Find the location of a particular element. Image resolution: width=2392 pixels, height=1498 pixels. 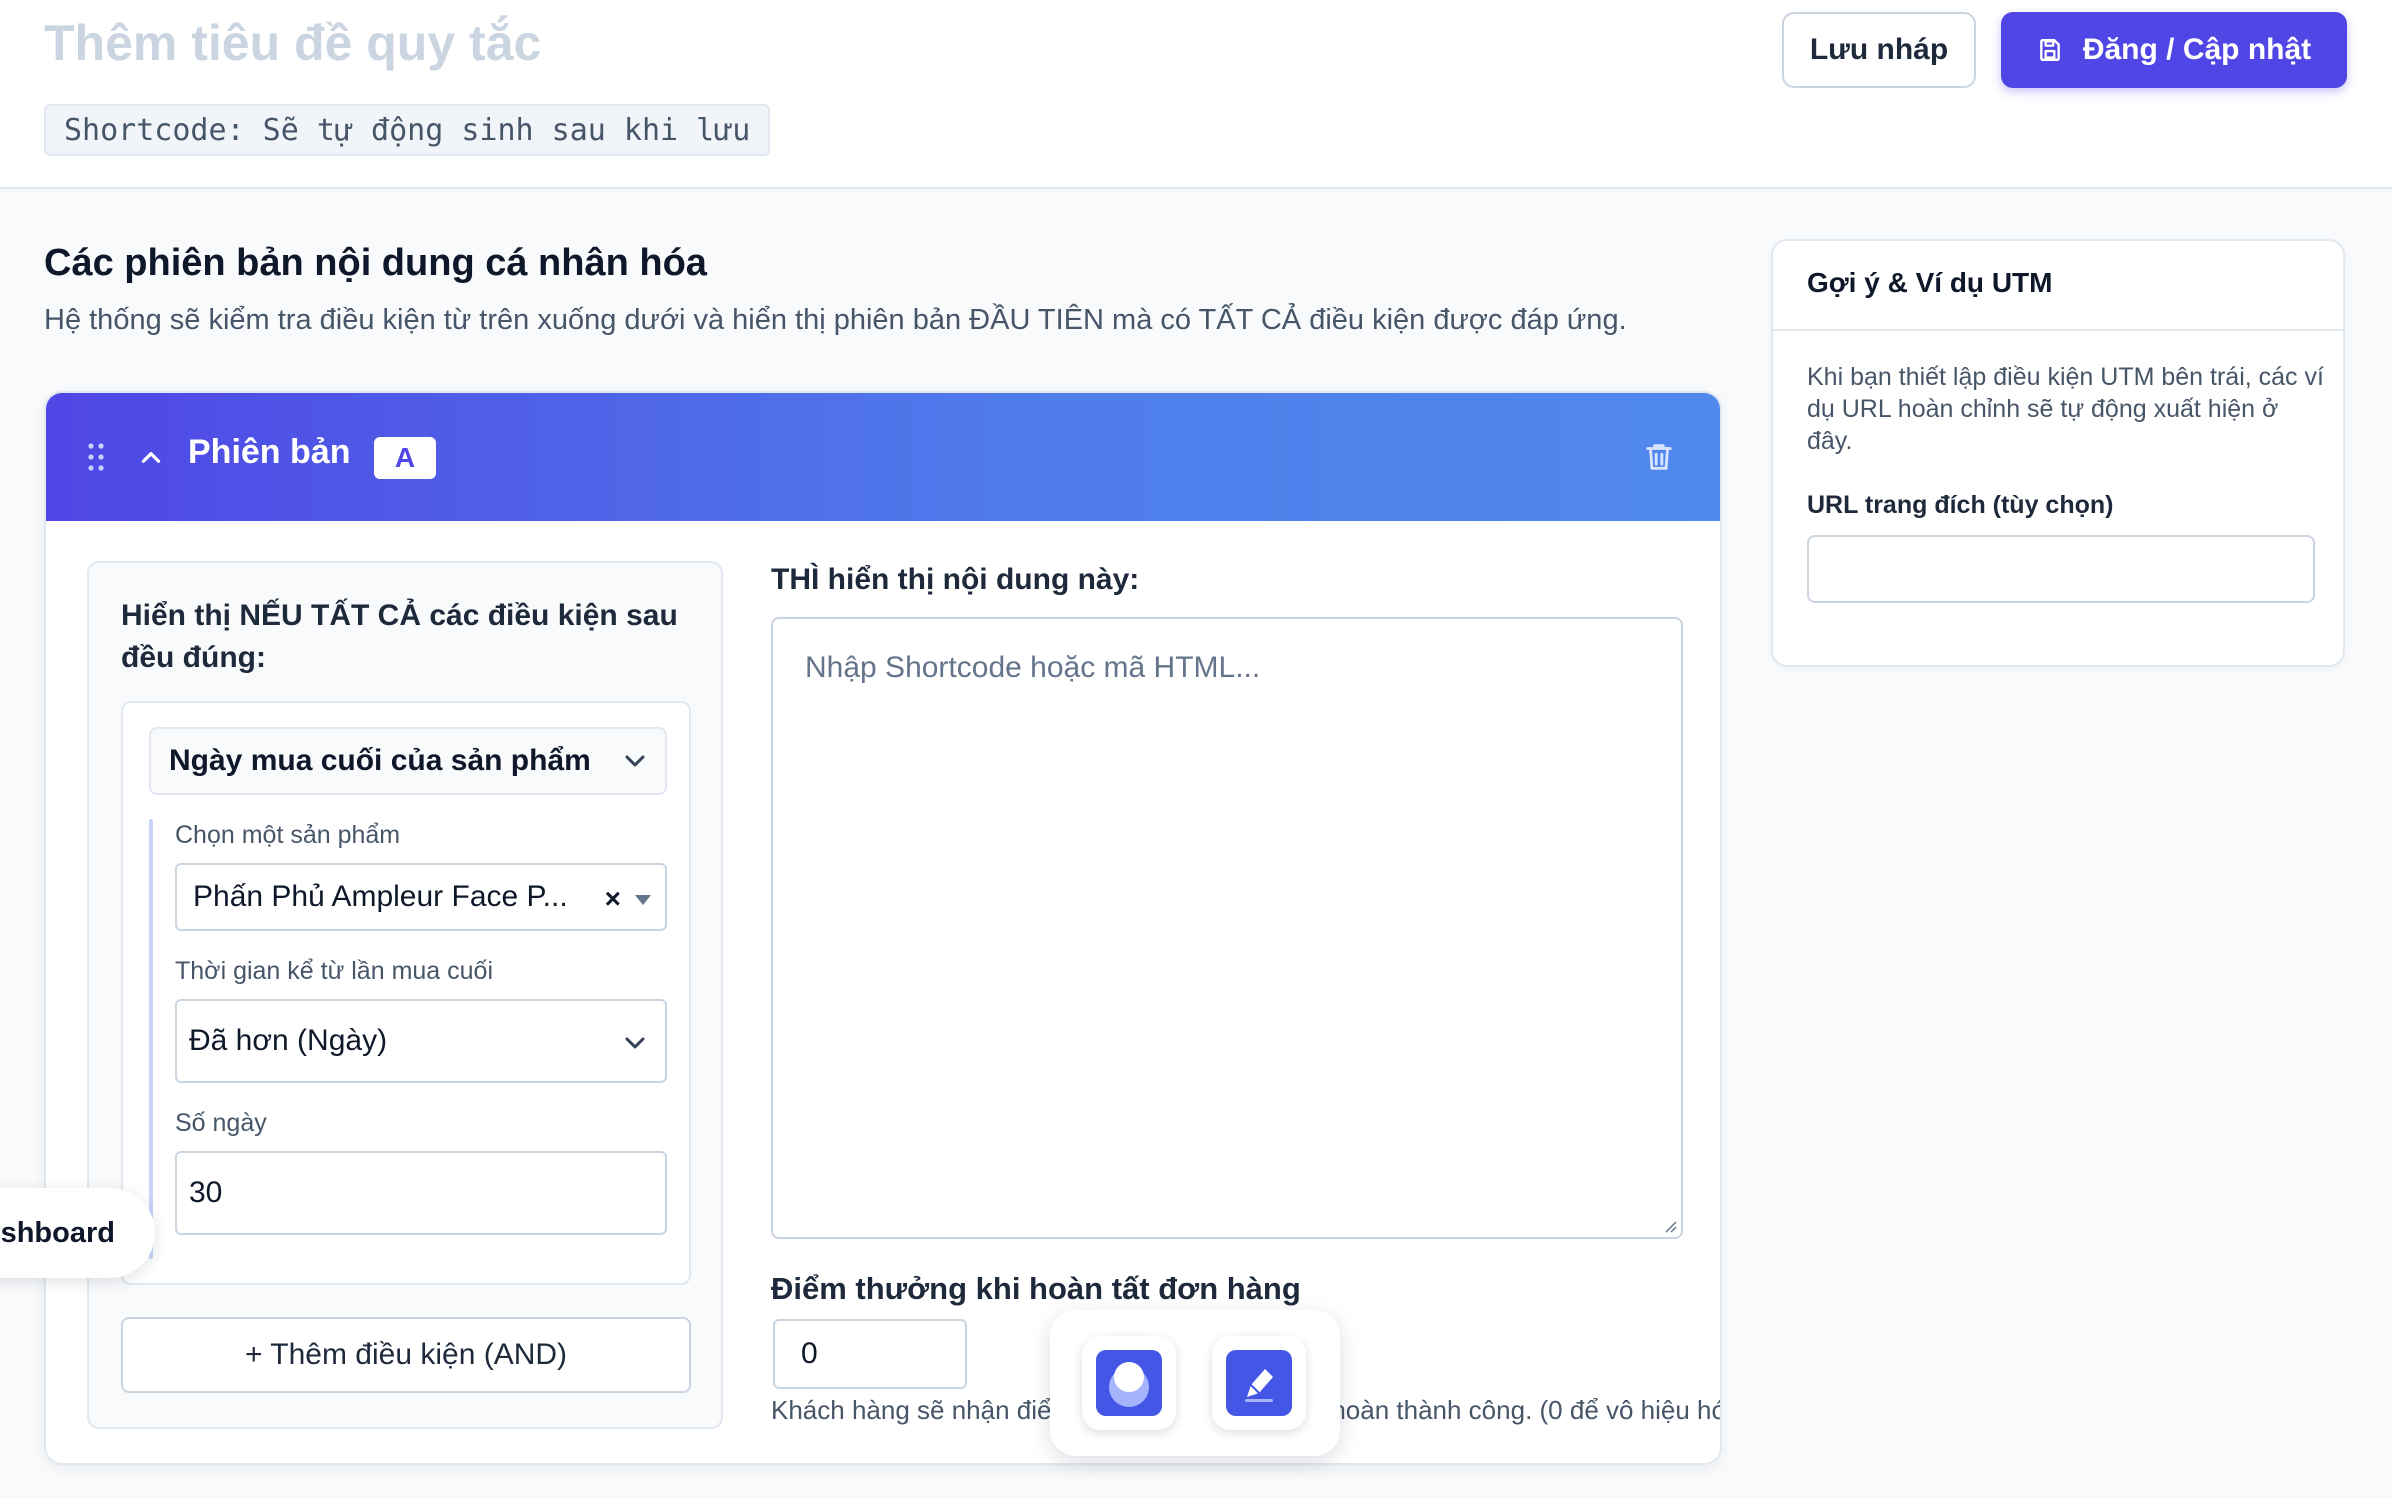

trash-icon is located at coordinates (1659, 457).